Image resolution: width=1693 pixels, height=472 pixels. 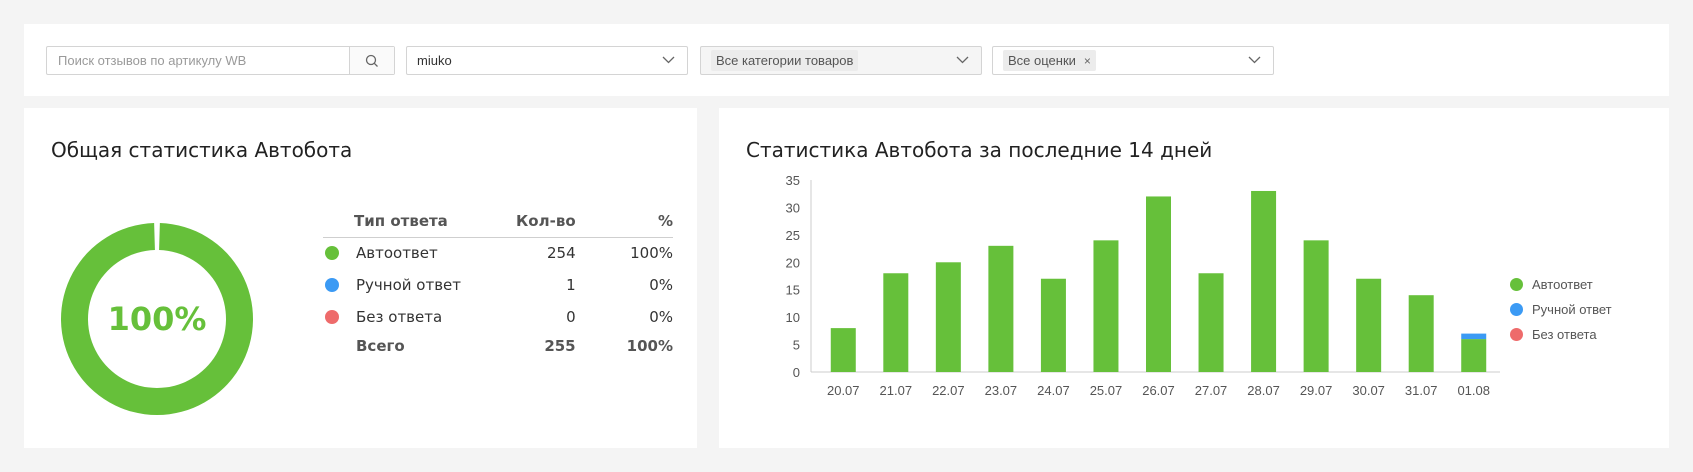 I want to click on overall-stats-title: Общая статистика Автобота, so click(x=202, y=150).